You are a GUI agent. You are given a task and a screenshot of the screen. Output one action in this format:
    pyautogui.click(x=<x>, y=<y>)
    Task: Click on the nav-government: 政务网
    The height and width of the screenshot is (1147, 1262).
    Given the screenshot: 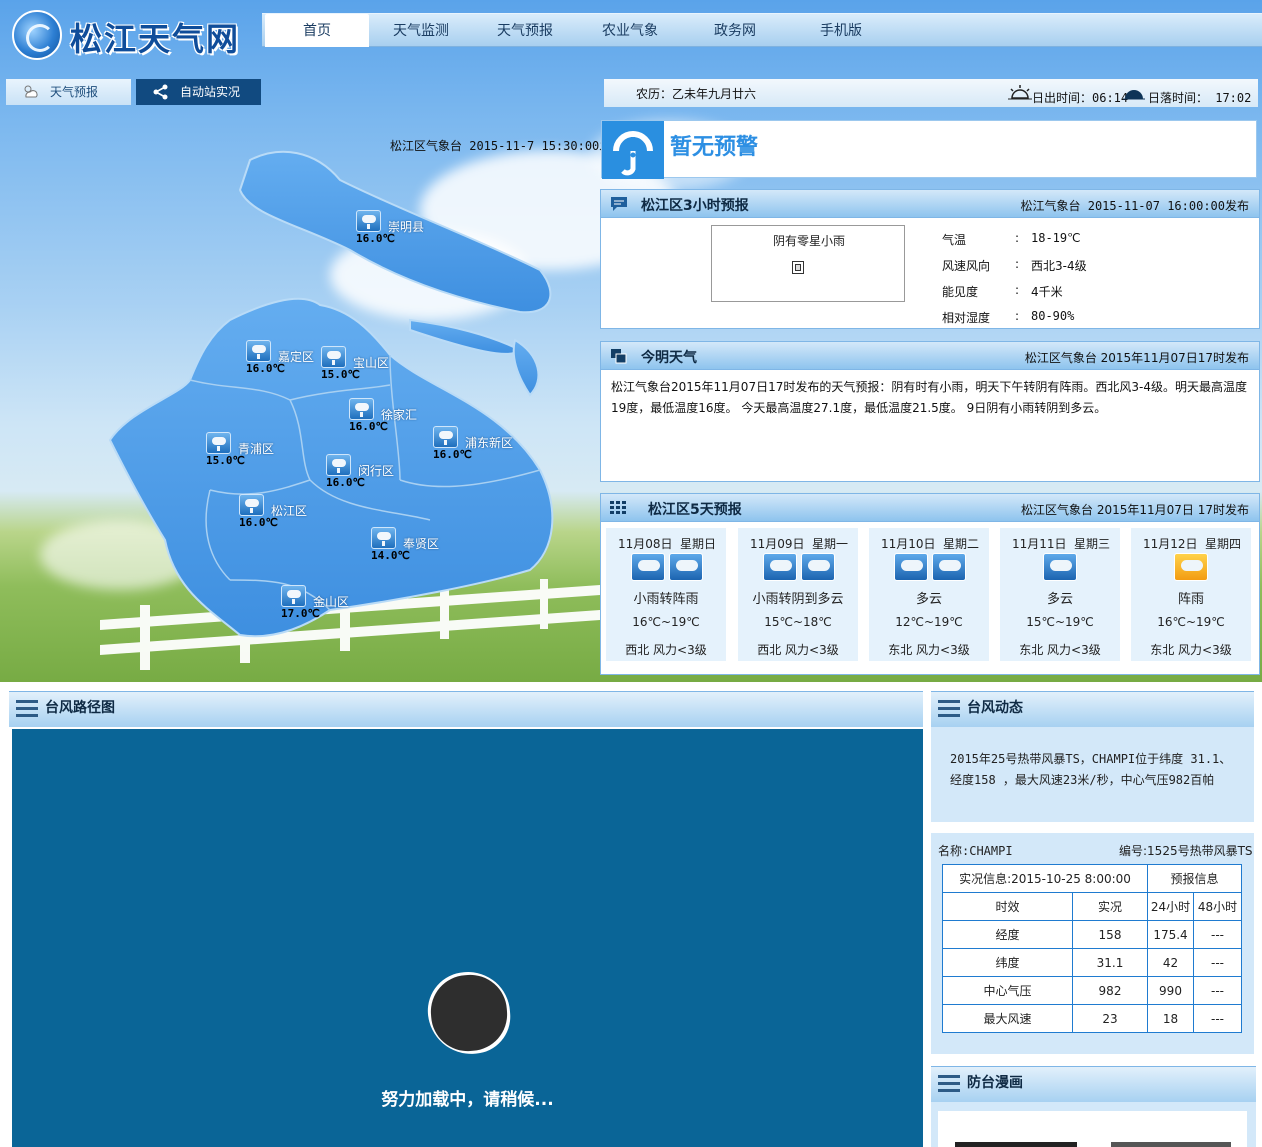 What is the action you would take?
    pyautogui.click(x=735, y=30)
    